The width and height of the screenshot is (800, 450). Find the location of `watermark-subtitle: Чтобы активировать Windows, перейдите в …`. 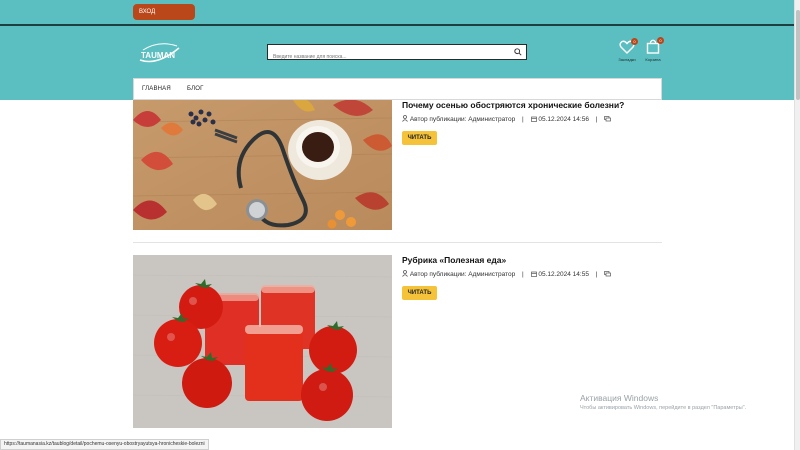

watermark-subtitle: Чтобы активировать Windows, перейдите в … is located at coordinates (663, 408).